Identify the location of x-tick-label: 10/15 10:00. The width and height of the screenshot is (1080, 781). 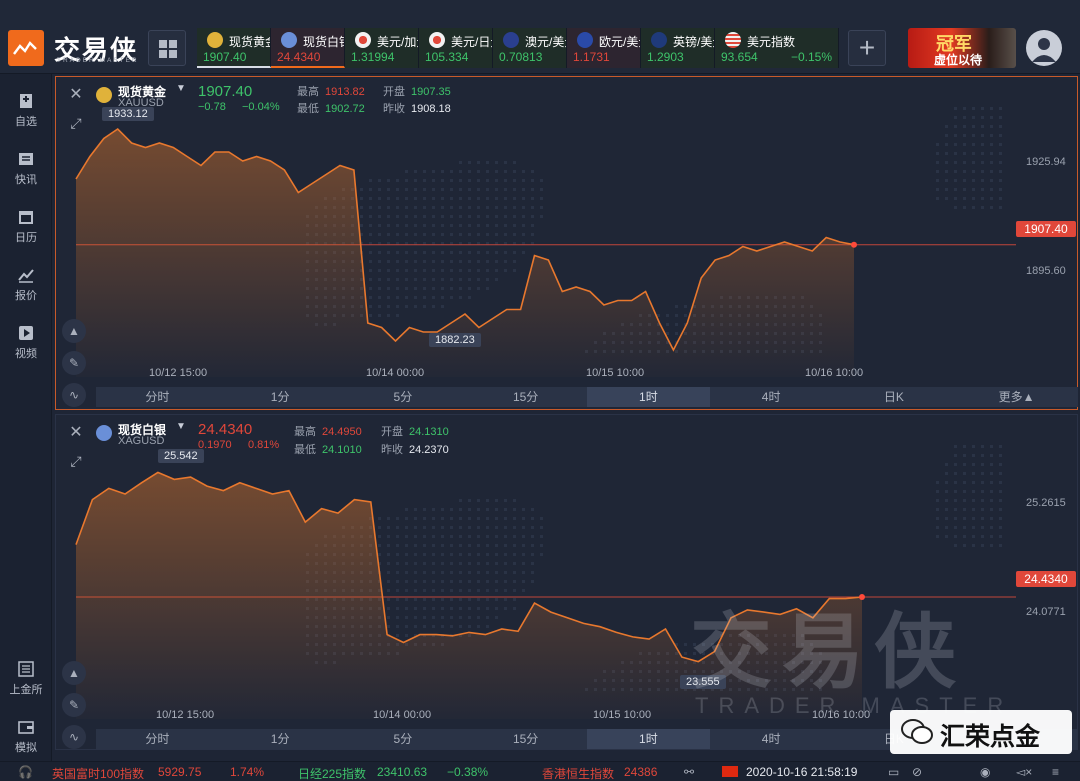
(622, 715).